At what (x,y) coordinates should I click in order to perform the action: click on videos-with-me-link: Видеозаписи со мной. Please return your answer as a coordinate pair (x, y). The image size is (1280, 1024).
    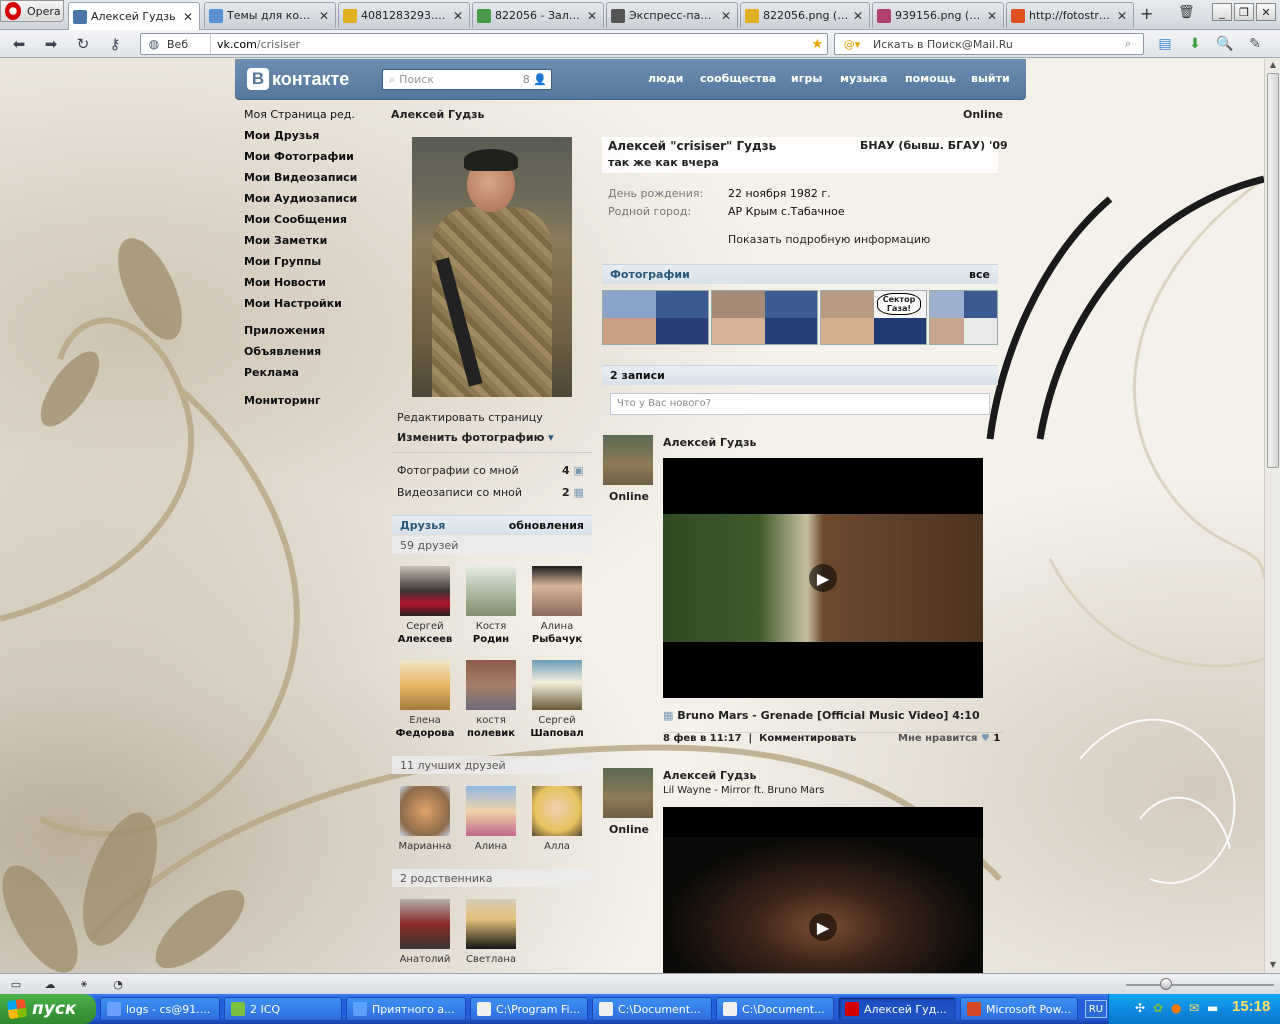
    Looking at the image, I should click on (459, 492).